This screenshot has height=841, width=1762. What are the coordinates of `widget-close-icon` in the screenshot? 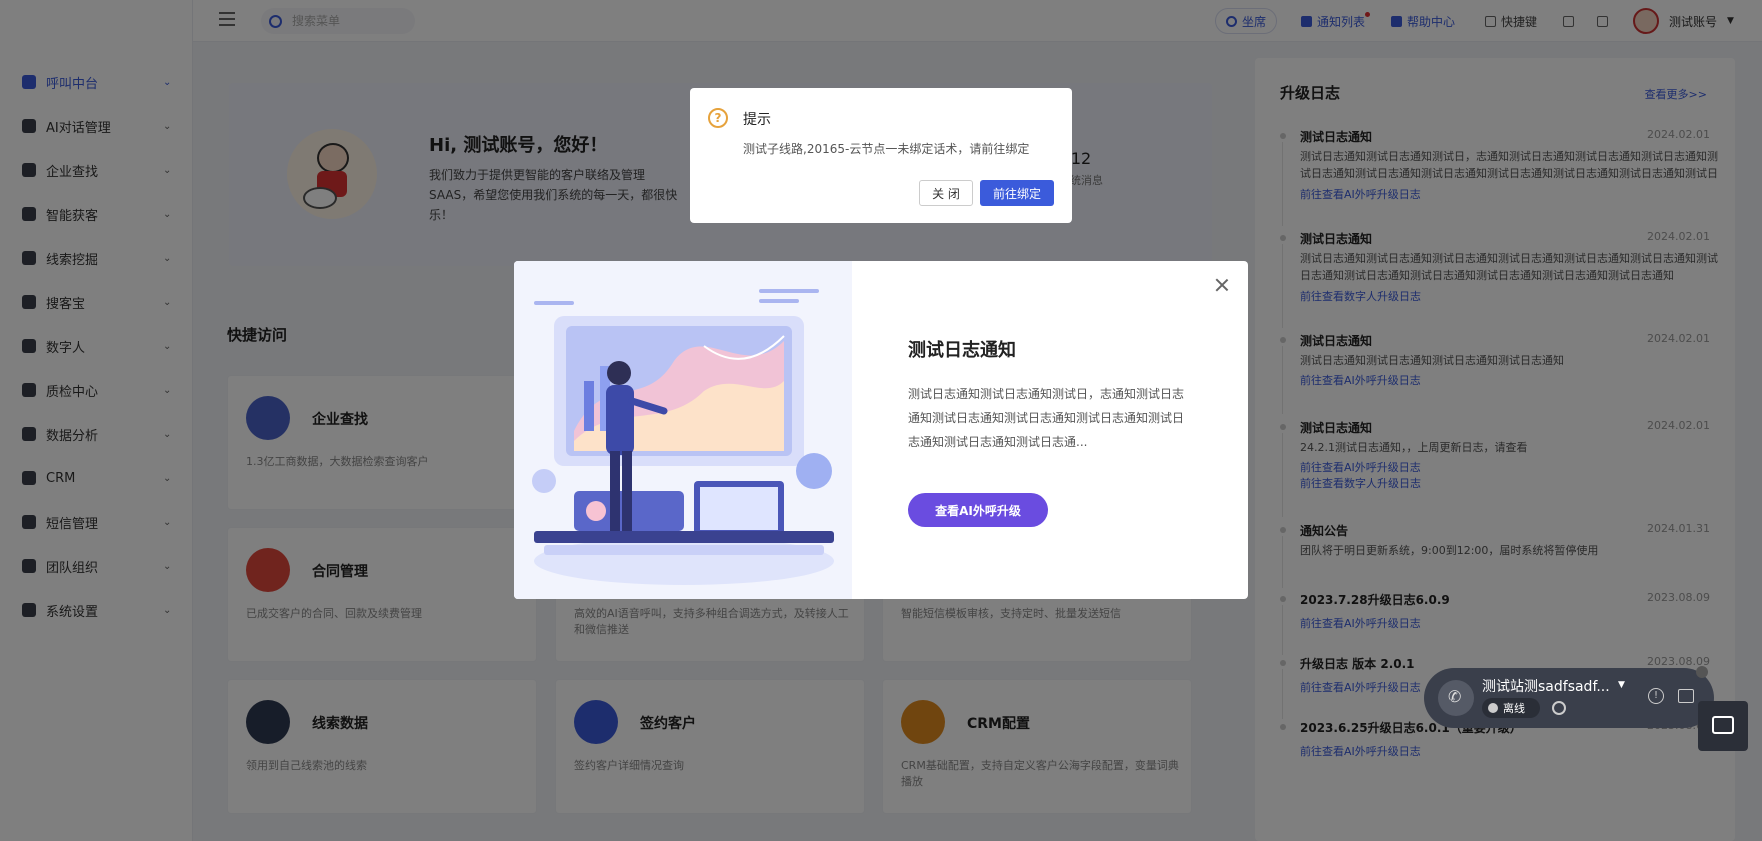 It's located at (1702, 672).